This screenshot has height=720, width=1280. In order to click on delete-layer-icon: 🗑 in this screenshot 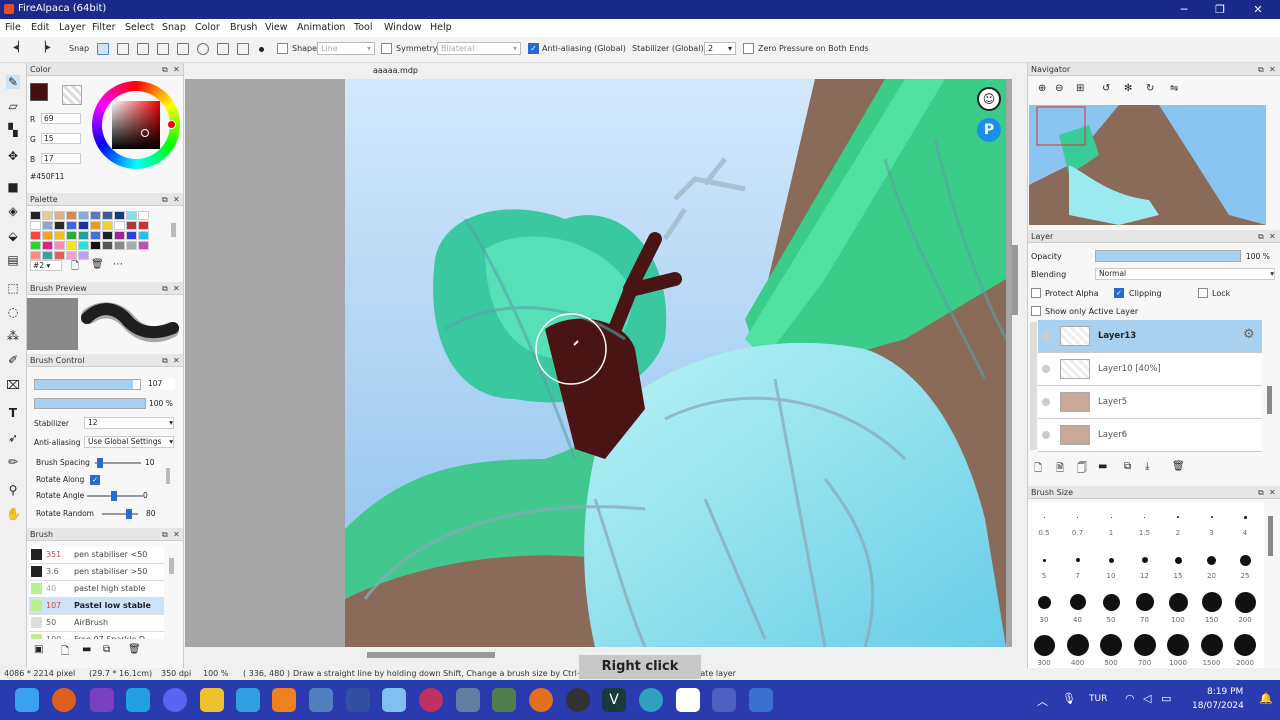, I will do `click(1178, 466)`.